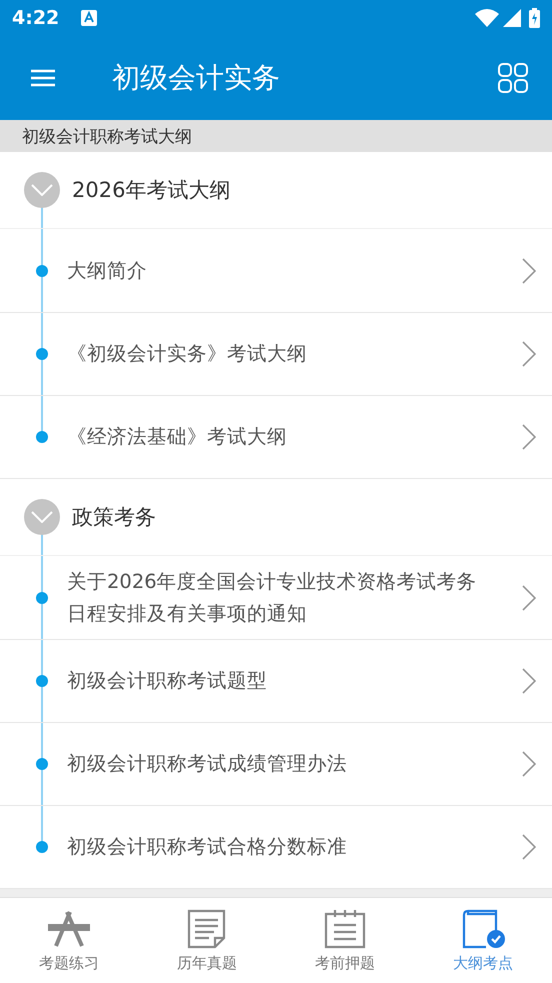 The image size is (552, 983). What do you see at coordinates (276, 270) in the screenshot?
I see `outline-item: 大纲简介` at bounding box center [276, 270].